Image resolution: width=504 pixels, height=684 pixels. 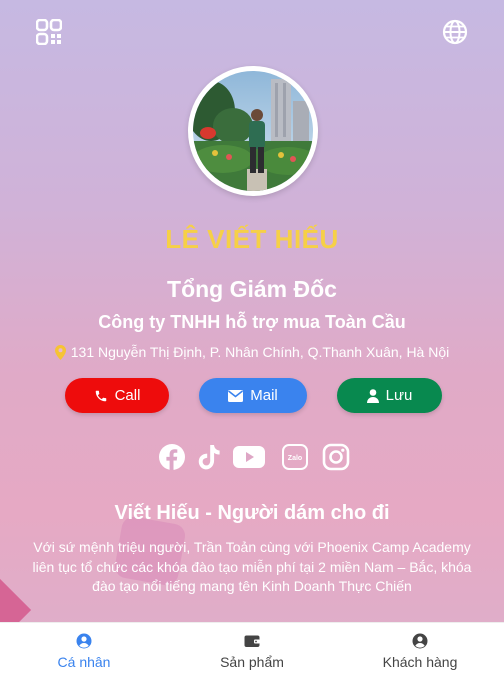 What do you see at coordinates (252, 289) in the screenshot?
I see `job-title: Tổng Giám Đốc` at bounding box center [252, 289].